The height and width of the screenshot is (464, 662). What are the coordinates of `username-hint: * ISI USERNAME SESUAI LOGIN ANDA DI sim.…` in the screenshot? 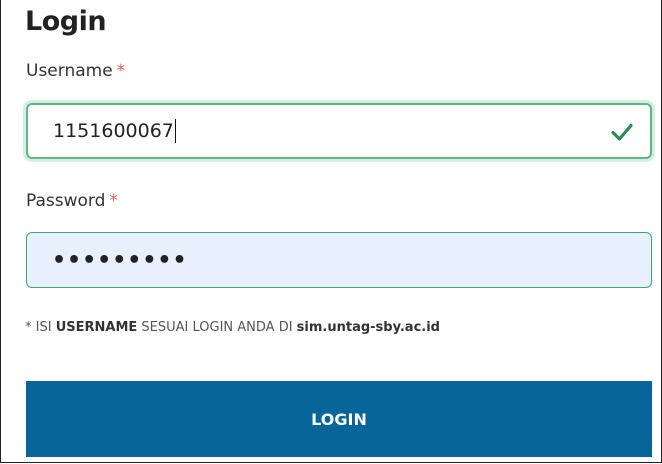 It's located at (232, 327).